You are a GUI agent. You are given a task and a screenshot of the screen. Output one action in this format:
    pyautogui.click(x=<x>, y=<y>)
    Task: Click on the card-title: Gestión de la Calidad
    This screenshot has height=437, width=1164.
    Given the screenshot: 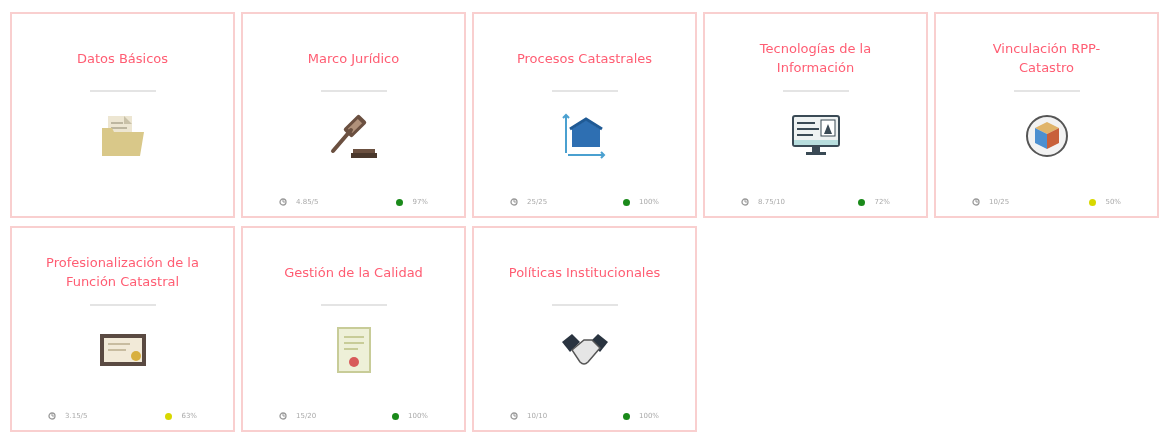 What is the action you would take?
    pyautogui.click(x=353, y=272)
    